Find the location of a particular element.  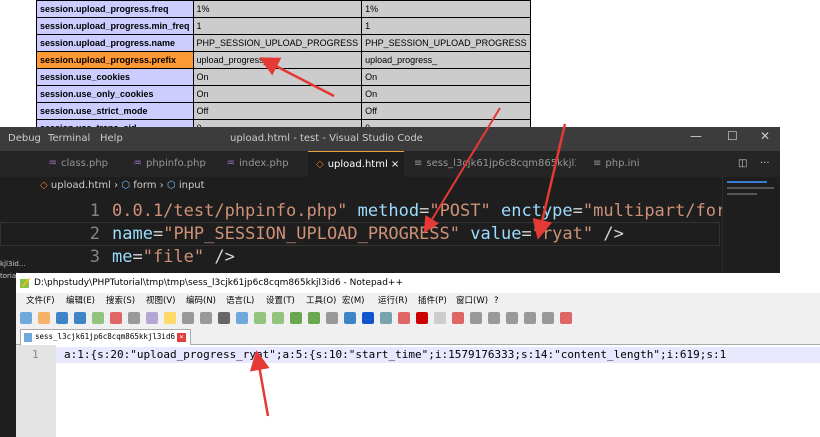

directive-name: session.use_only_cookies is located at coordinates (115, 94).